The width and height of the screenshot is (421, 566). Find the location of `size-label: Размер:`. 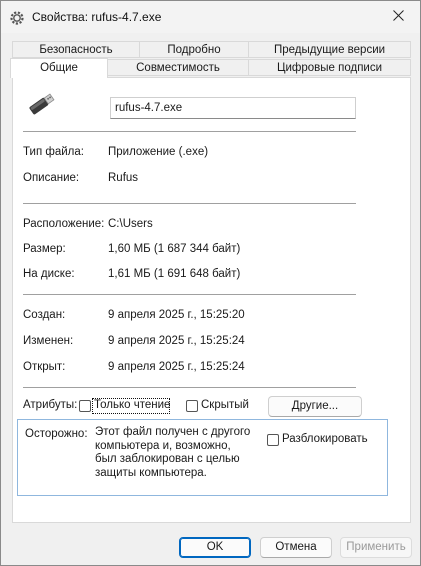

size-label: Размер: is located at coordinates (44, 249).